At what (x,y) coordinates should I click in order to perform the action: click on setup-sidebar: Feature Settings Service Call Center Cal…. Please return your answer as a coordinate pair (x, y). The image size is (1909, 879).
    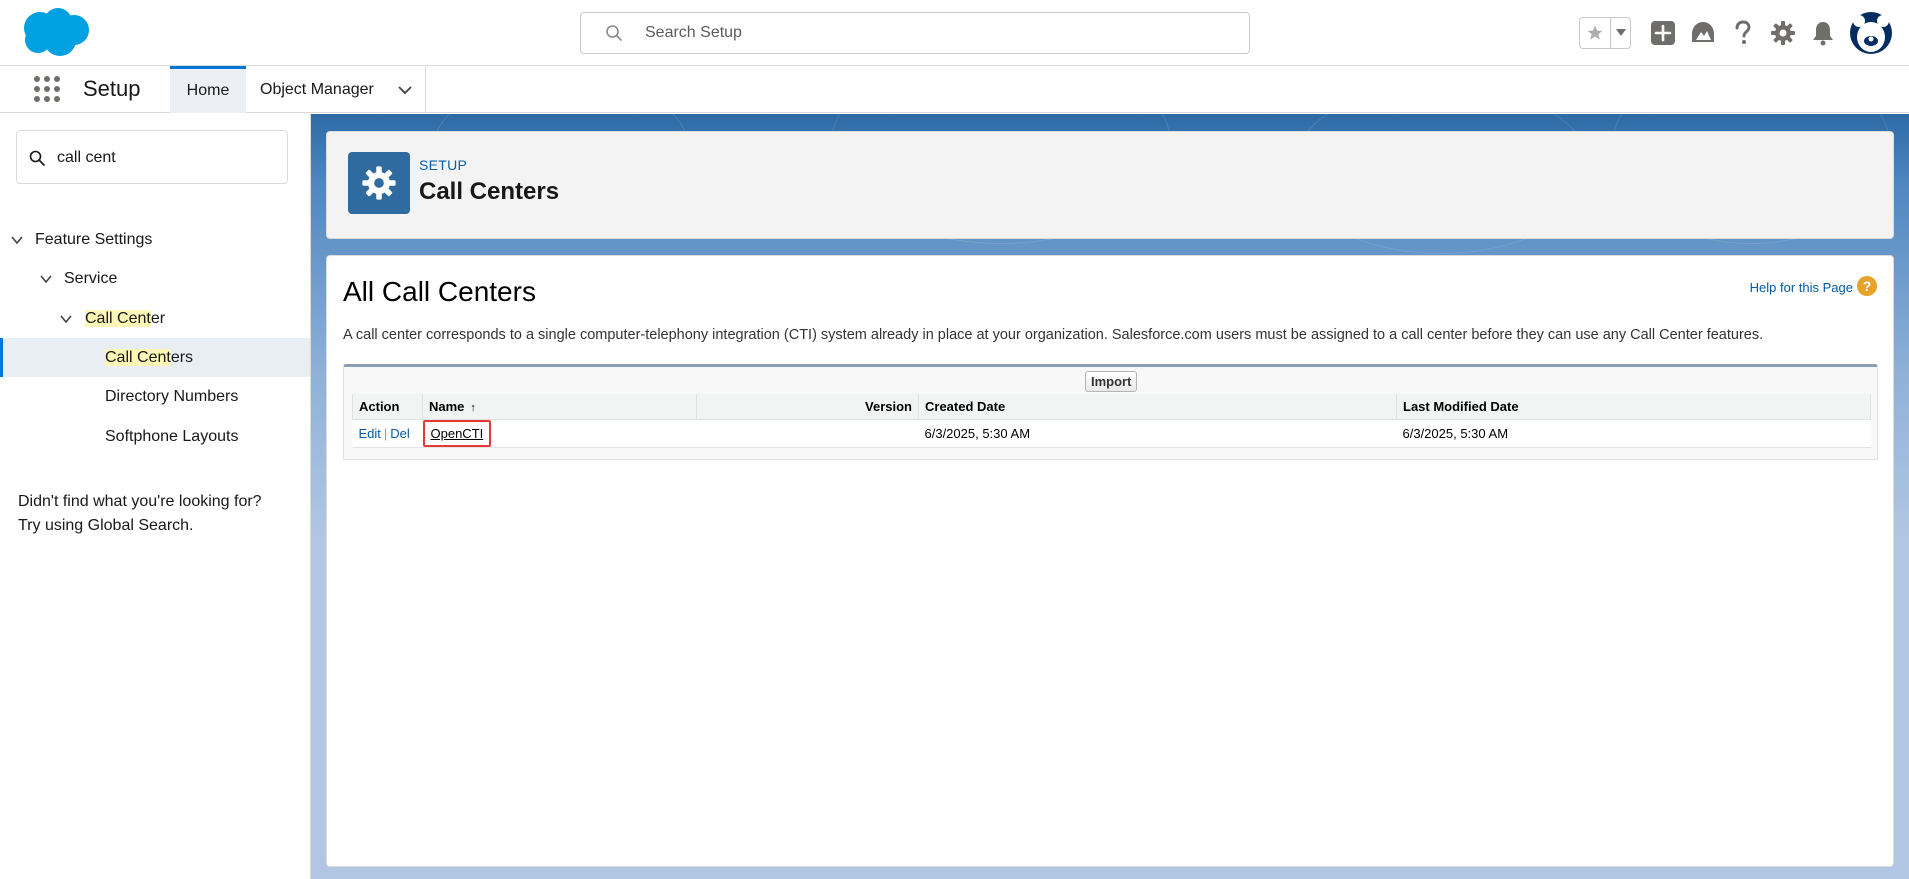
    Looking at the image, I should click on (155, 496).